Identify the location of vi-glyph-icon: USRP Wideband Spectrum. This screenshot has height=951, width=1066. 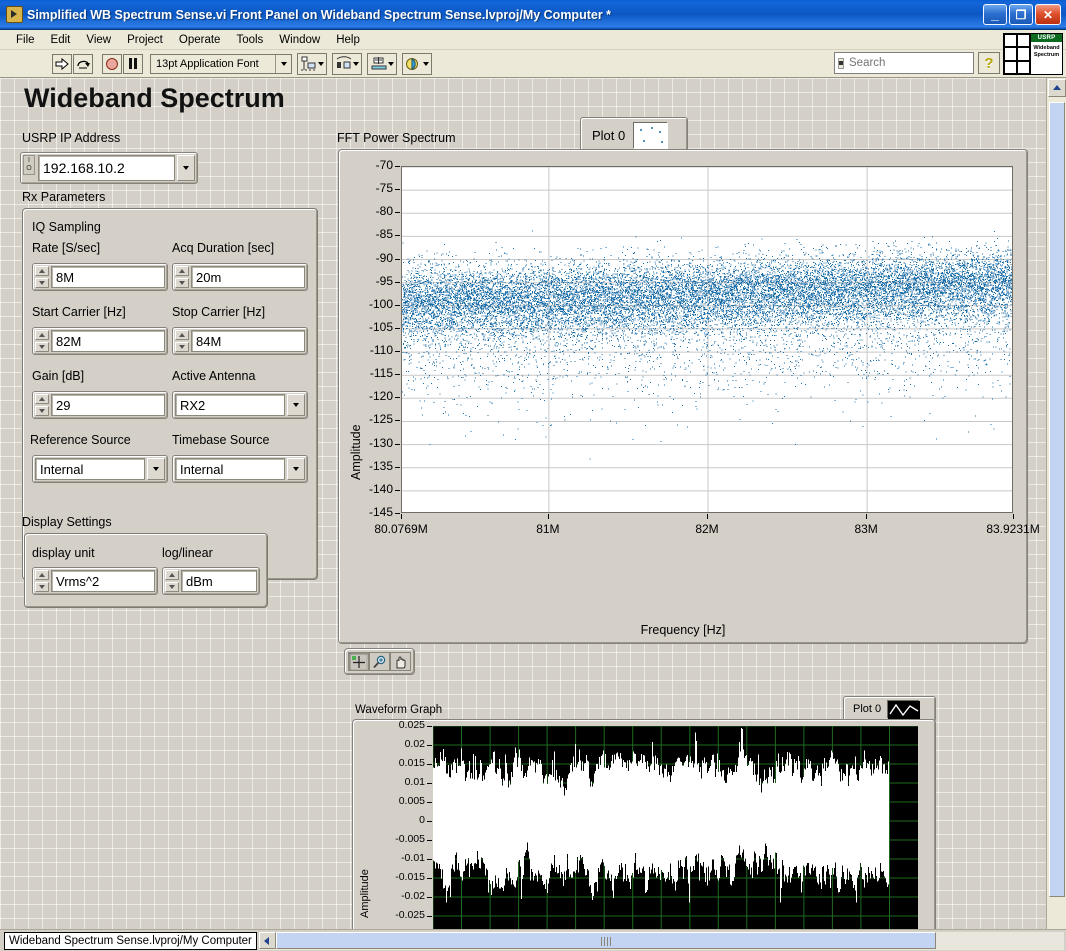
(1047, 54).